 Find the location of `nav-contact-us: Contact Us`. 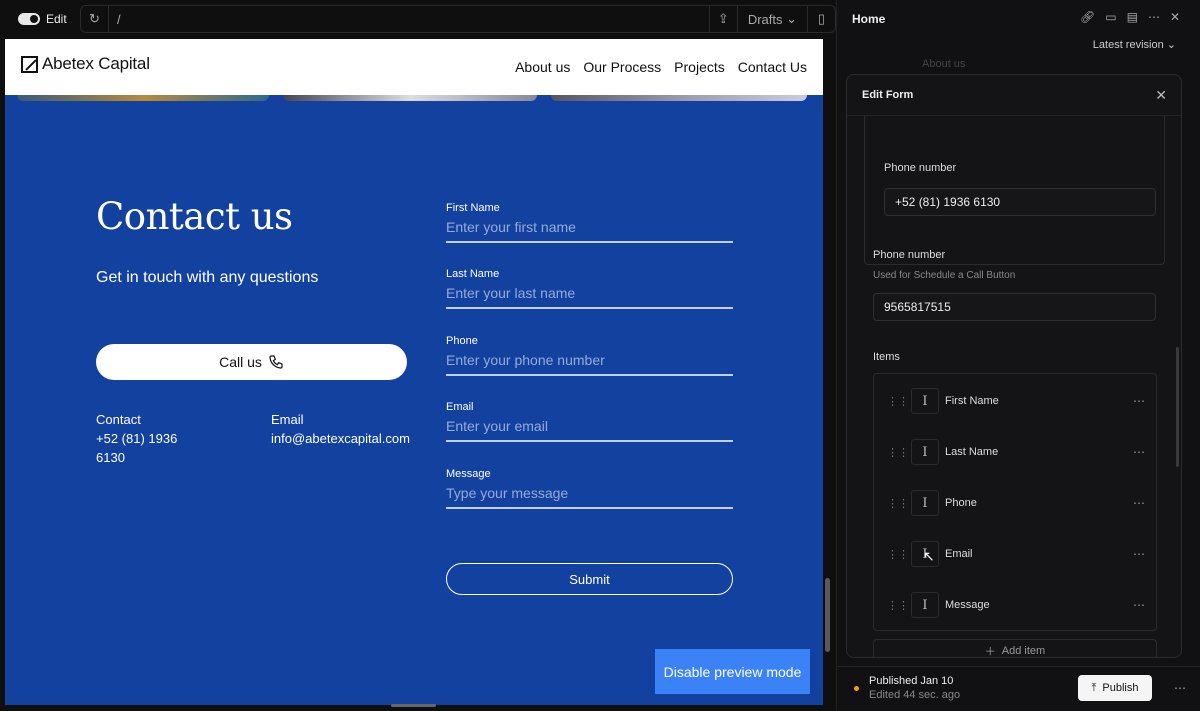

nav-contact-us: Contact Us is located at coordinates (772, 67).